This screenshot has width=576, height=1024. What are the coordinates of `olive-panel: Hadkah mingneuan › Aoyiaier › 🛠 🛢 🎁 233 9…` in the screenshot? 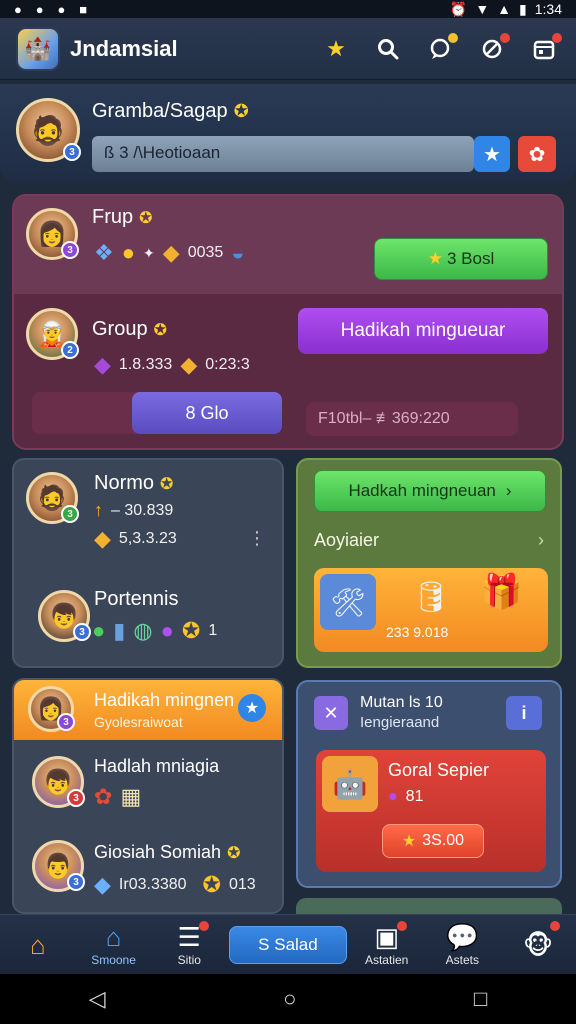 It's located at (429, 563).